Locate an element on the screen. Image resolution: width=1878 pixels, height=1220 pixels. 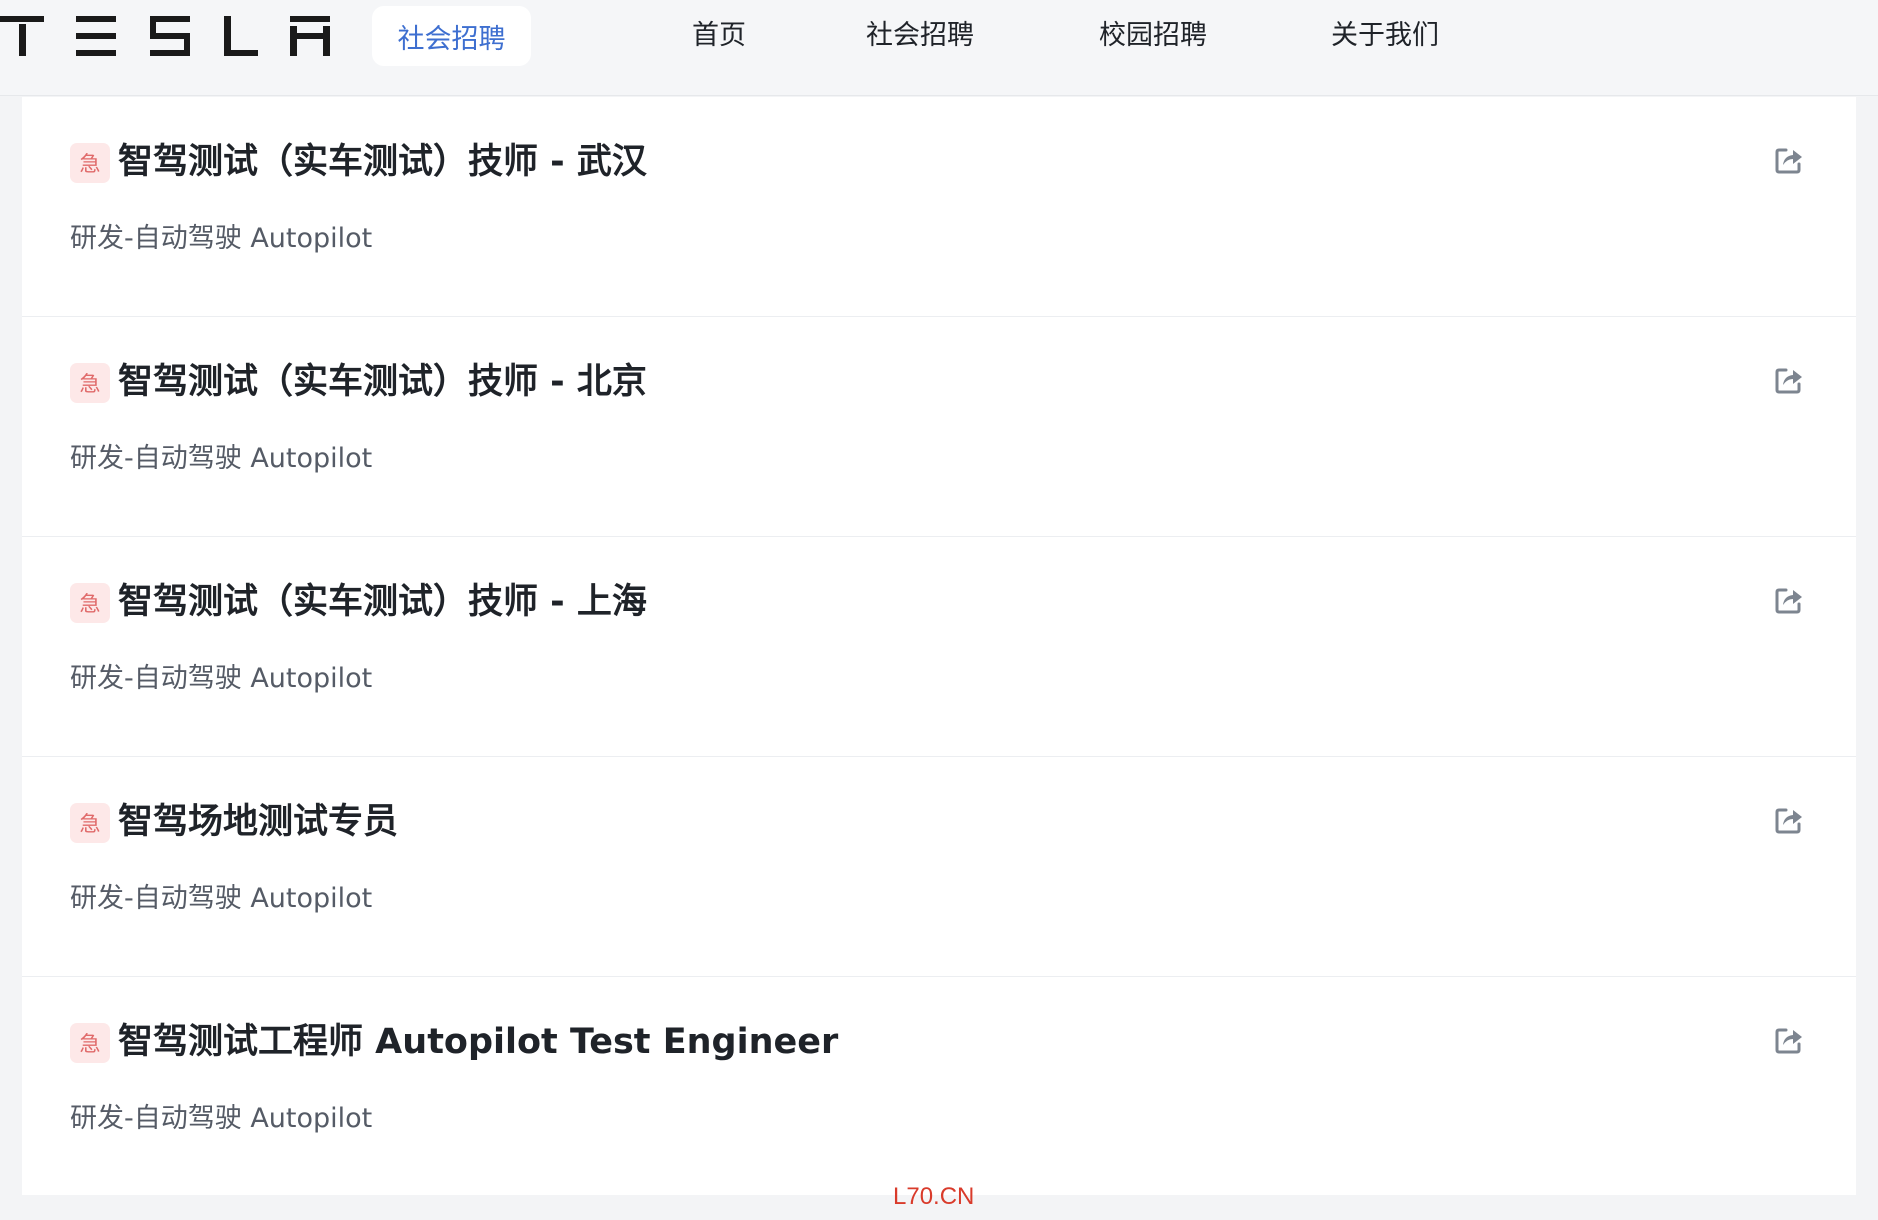
tesla-logo is located at coordinates (168, 36).